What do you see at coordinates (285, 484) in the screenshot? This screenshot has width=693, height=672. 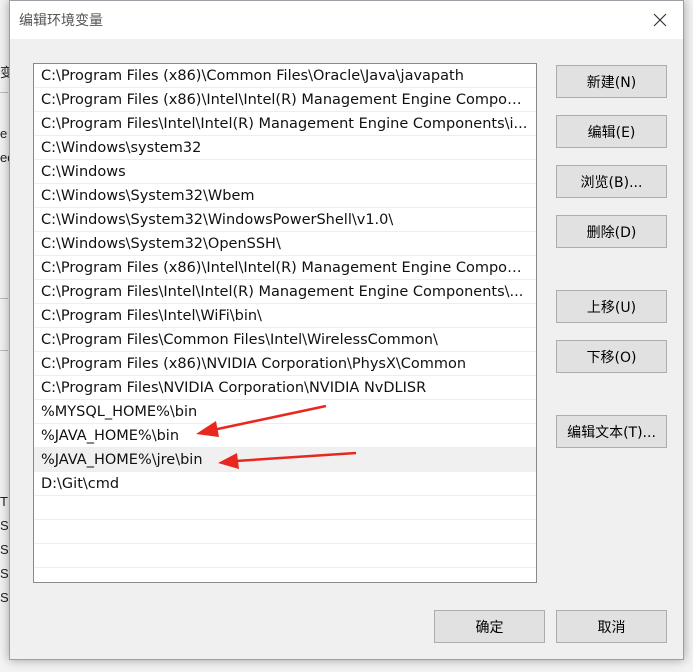 I see `path-list-item: D:\Git\cmd` at bounding box center [285, 484].